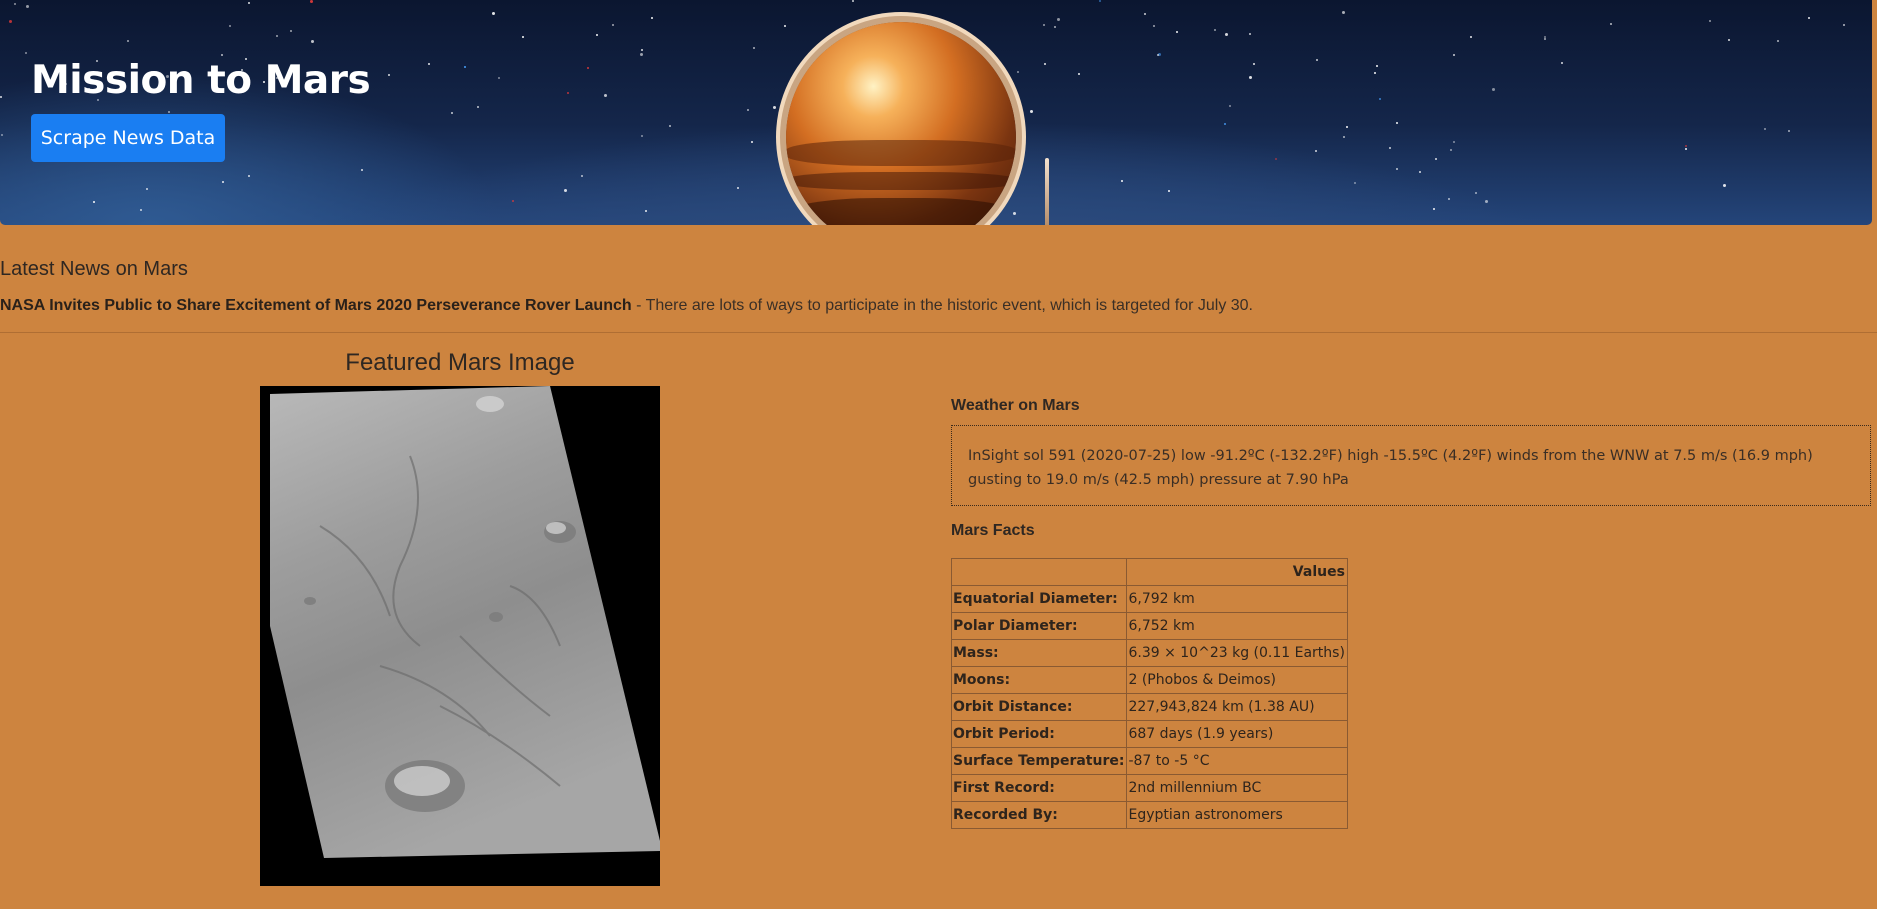  Describe the element at coordinates (1015, 405) in the screenshot. I see `weather-heading: Weather on Mars` at that location.